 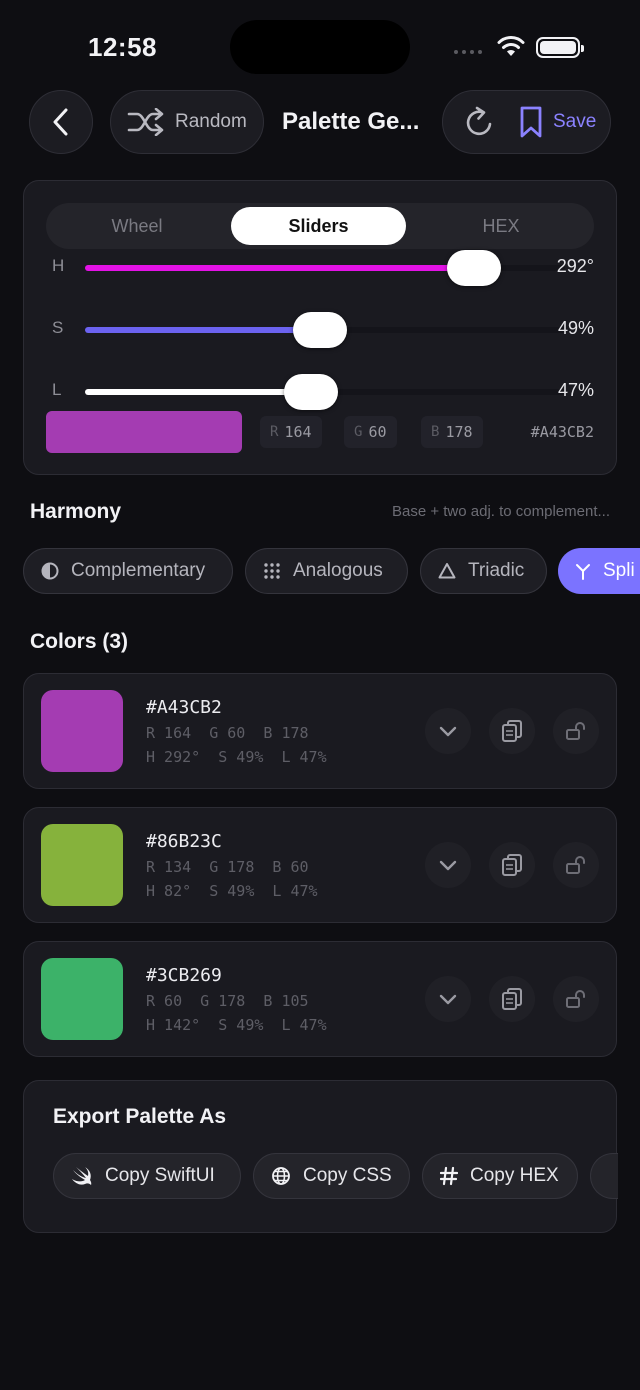 I want to click on hash-icon, so click(x=449, y=1176).